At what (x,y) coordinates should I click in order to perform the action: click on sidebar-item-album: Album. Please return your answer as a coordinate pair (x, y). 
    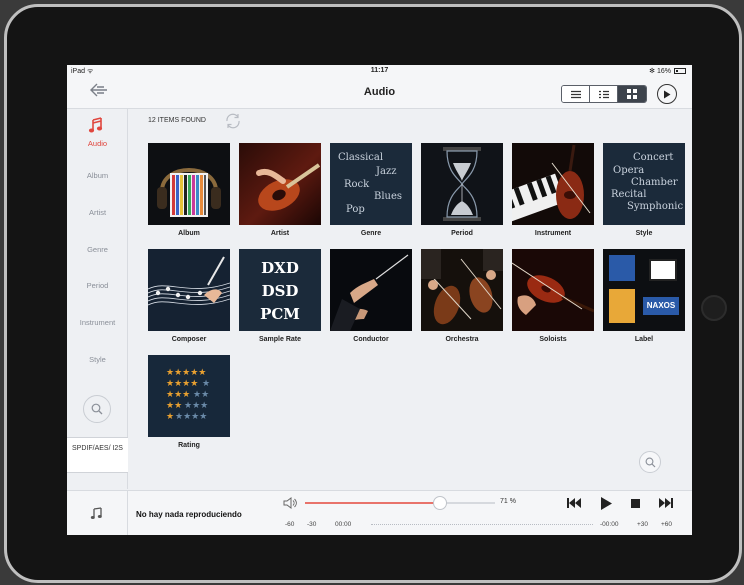
    Looking at the image, I should click on (97, 175).